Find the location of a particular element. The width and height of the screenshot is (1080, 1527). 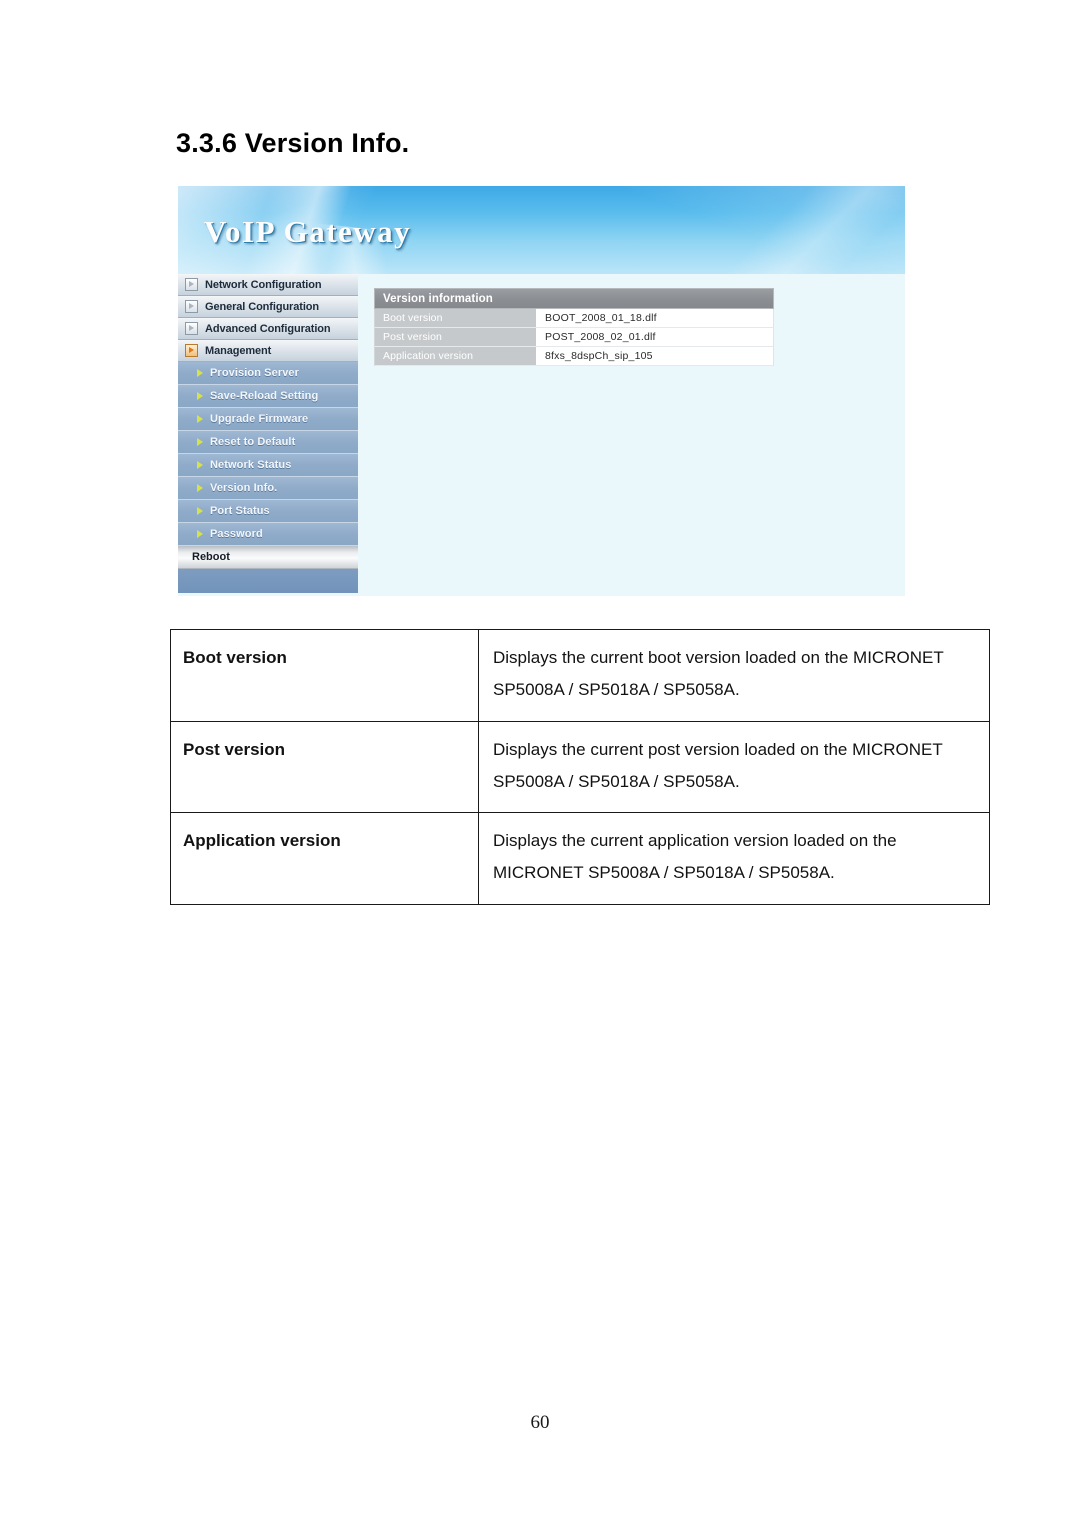

sidebar-item-label: General Configuration is located at coordinates (262, 306).